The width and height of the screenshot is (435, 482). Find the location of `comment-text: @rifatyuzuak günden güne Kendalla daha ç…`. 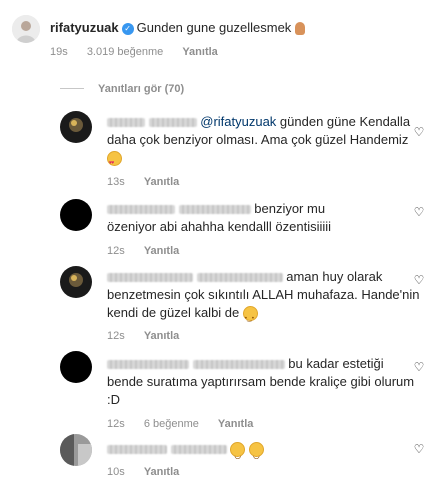

comment-text: @rifatyuzuak günden güne Kendalla daha ç… is located at coordinates (259, 142).